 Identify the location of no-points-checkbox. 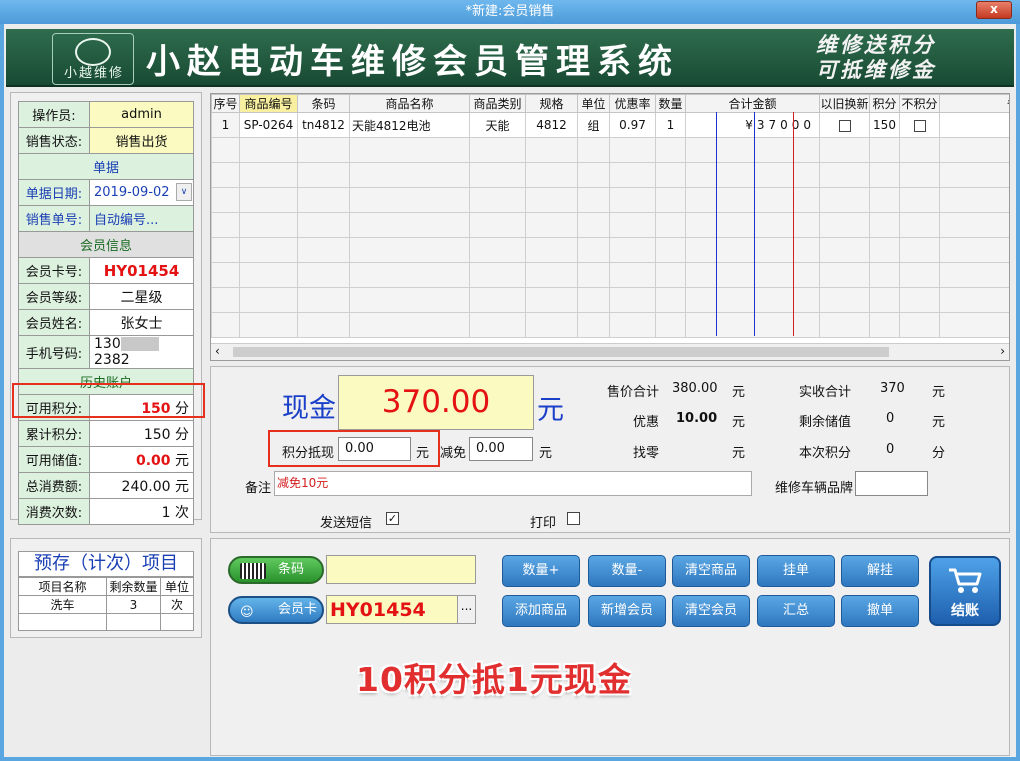
(919, 125).